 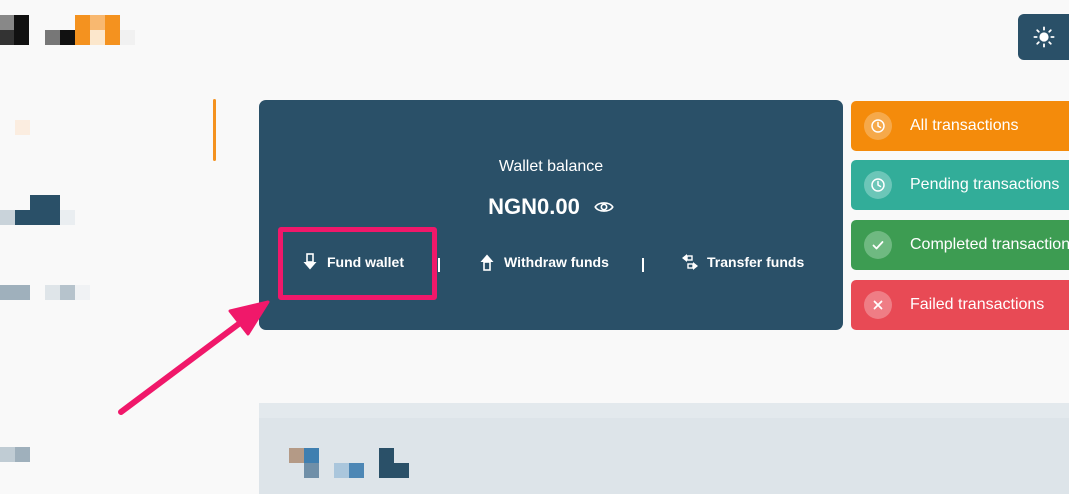 I want to click on transfer-funds-button: Transfer funds, so click(x=742, y=262).